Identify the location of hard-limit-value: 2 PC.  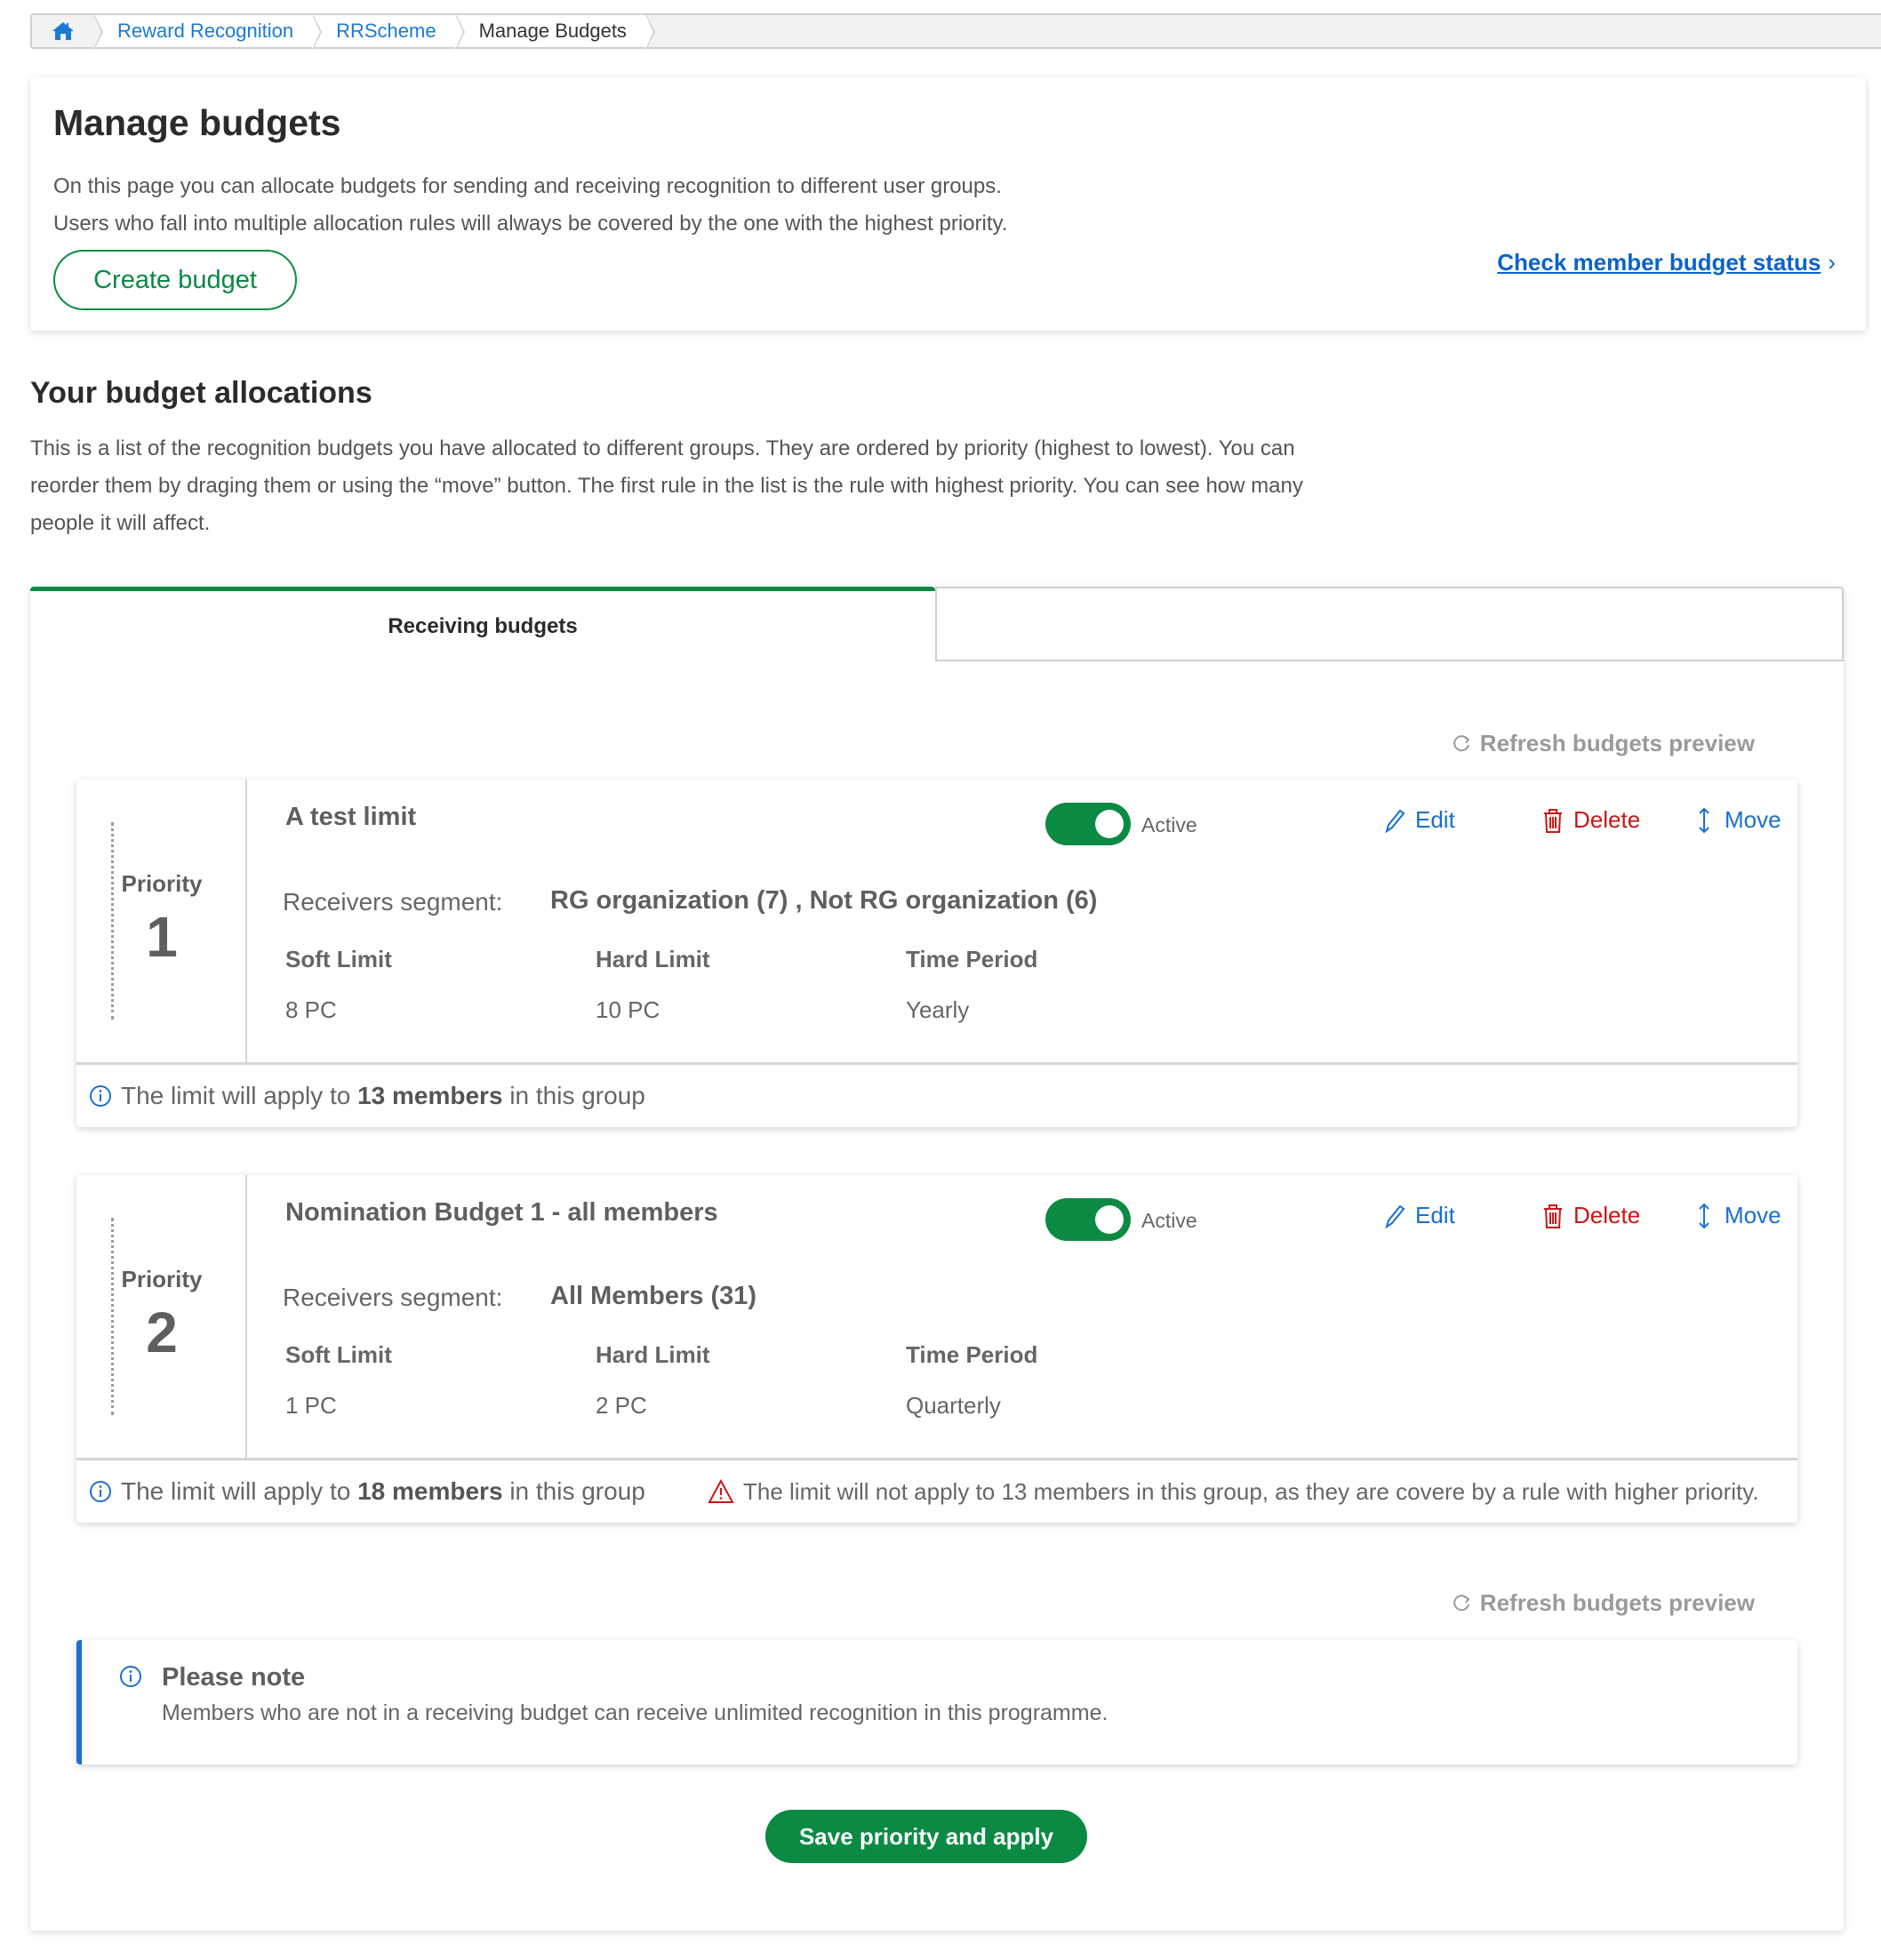
(621, 1405).